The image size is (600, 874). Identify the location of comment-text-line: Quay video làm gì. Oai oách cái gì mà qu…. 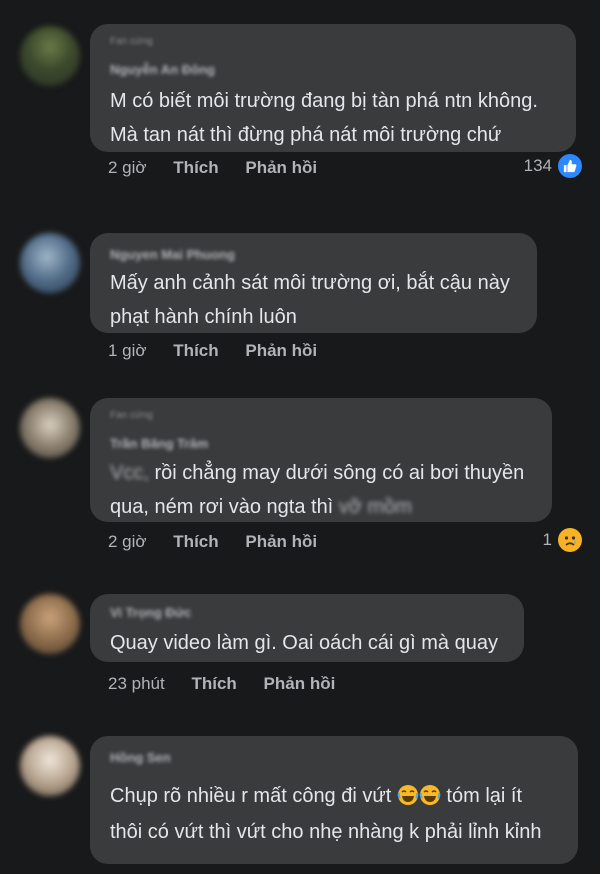
(304, 643).